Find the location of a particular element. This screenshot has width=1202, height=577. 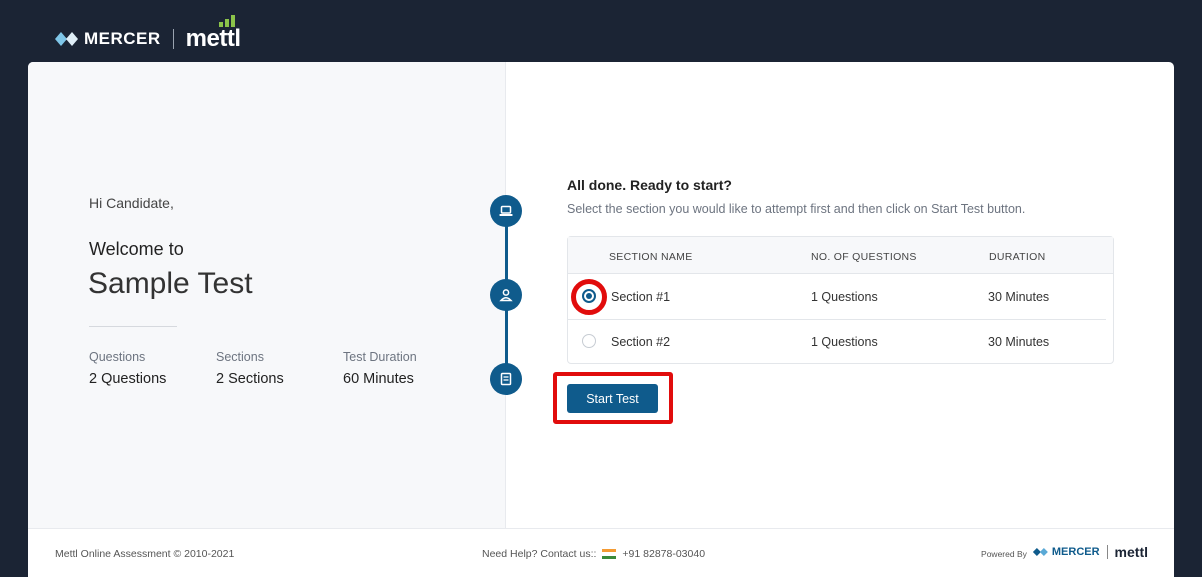

stat-label: Sections is located at coordinates (240, 357).